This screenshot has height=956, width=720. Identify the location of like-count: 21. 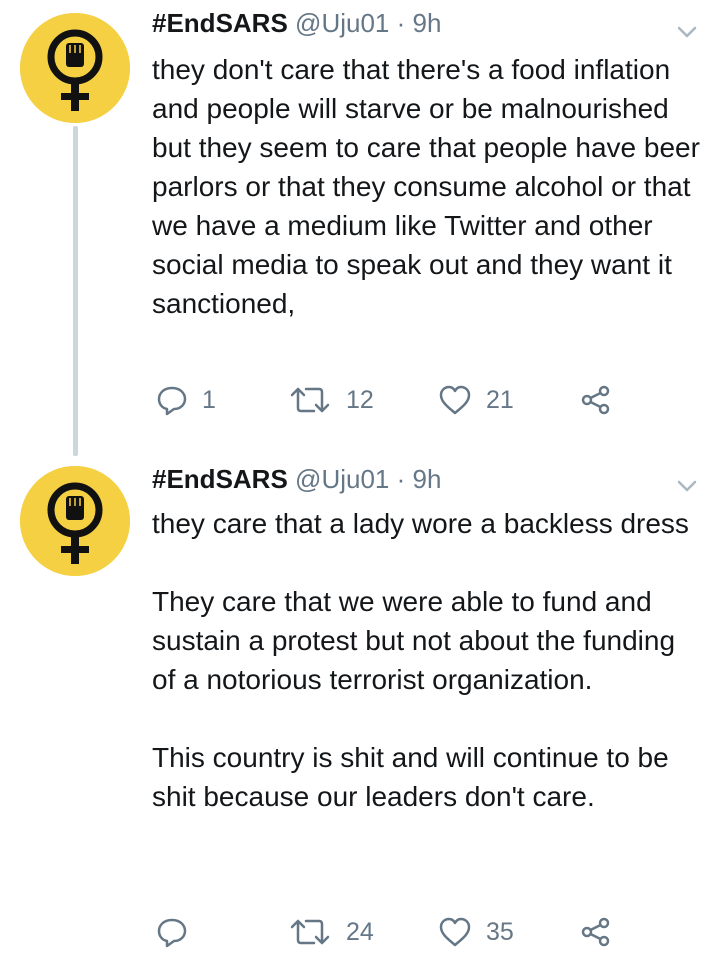
(500, 399).